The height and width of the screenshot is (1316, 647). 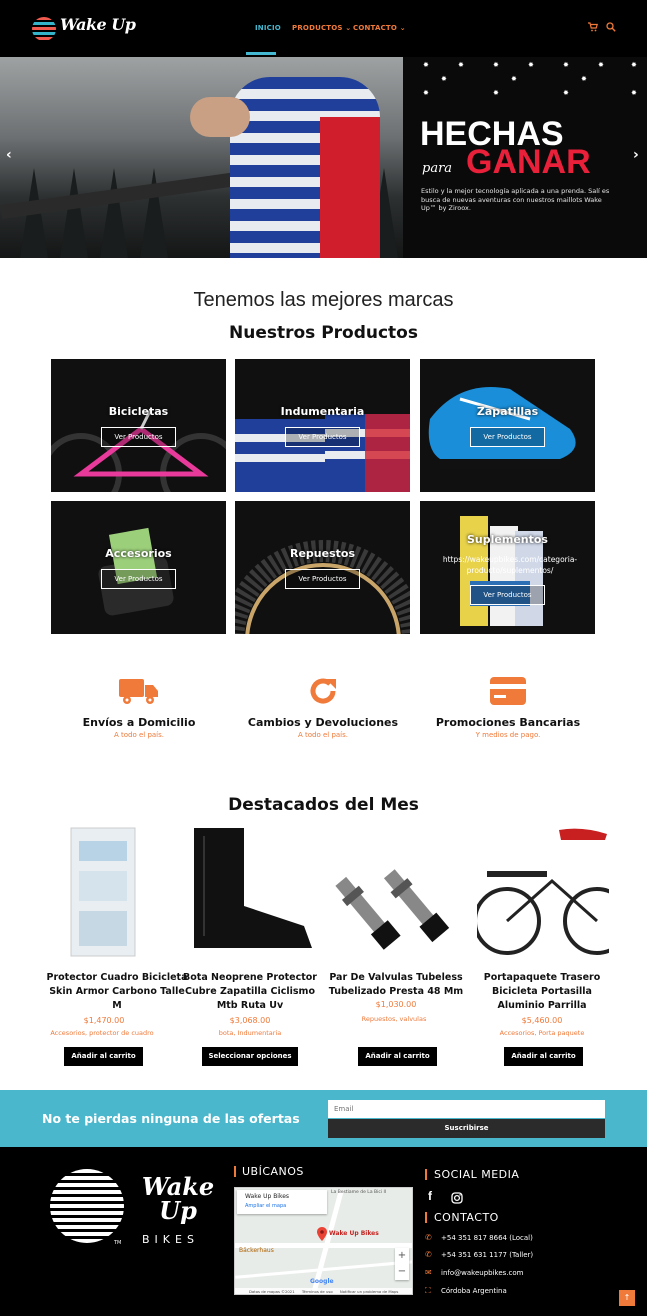 What do you see at coordinates (477, 1174) in the screenshot?
I see `social-heading: SOCIAL MEDIA` at bounding box center [477, 1174].